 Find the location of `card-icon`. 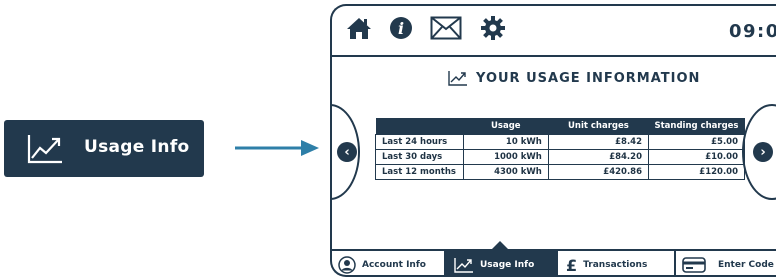

card-icon is located at coordinates (694, 265).